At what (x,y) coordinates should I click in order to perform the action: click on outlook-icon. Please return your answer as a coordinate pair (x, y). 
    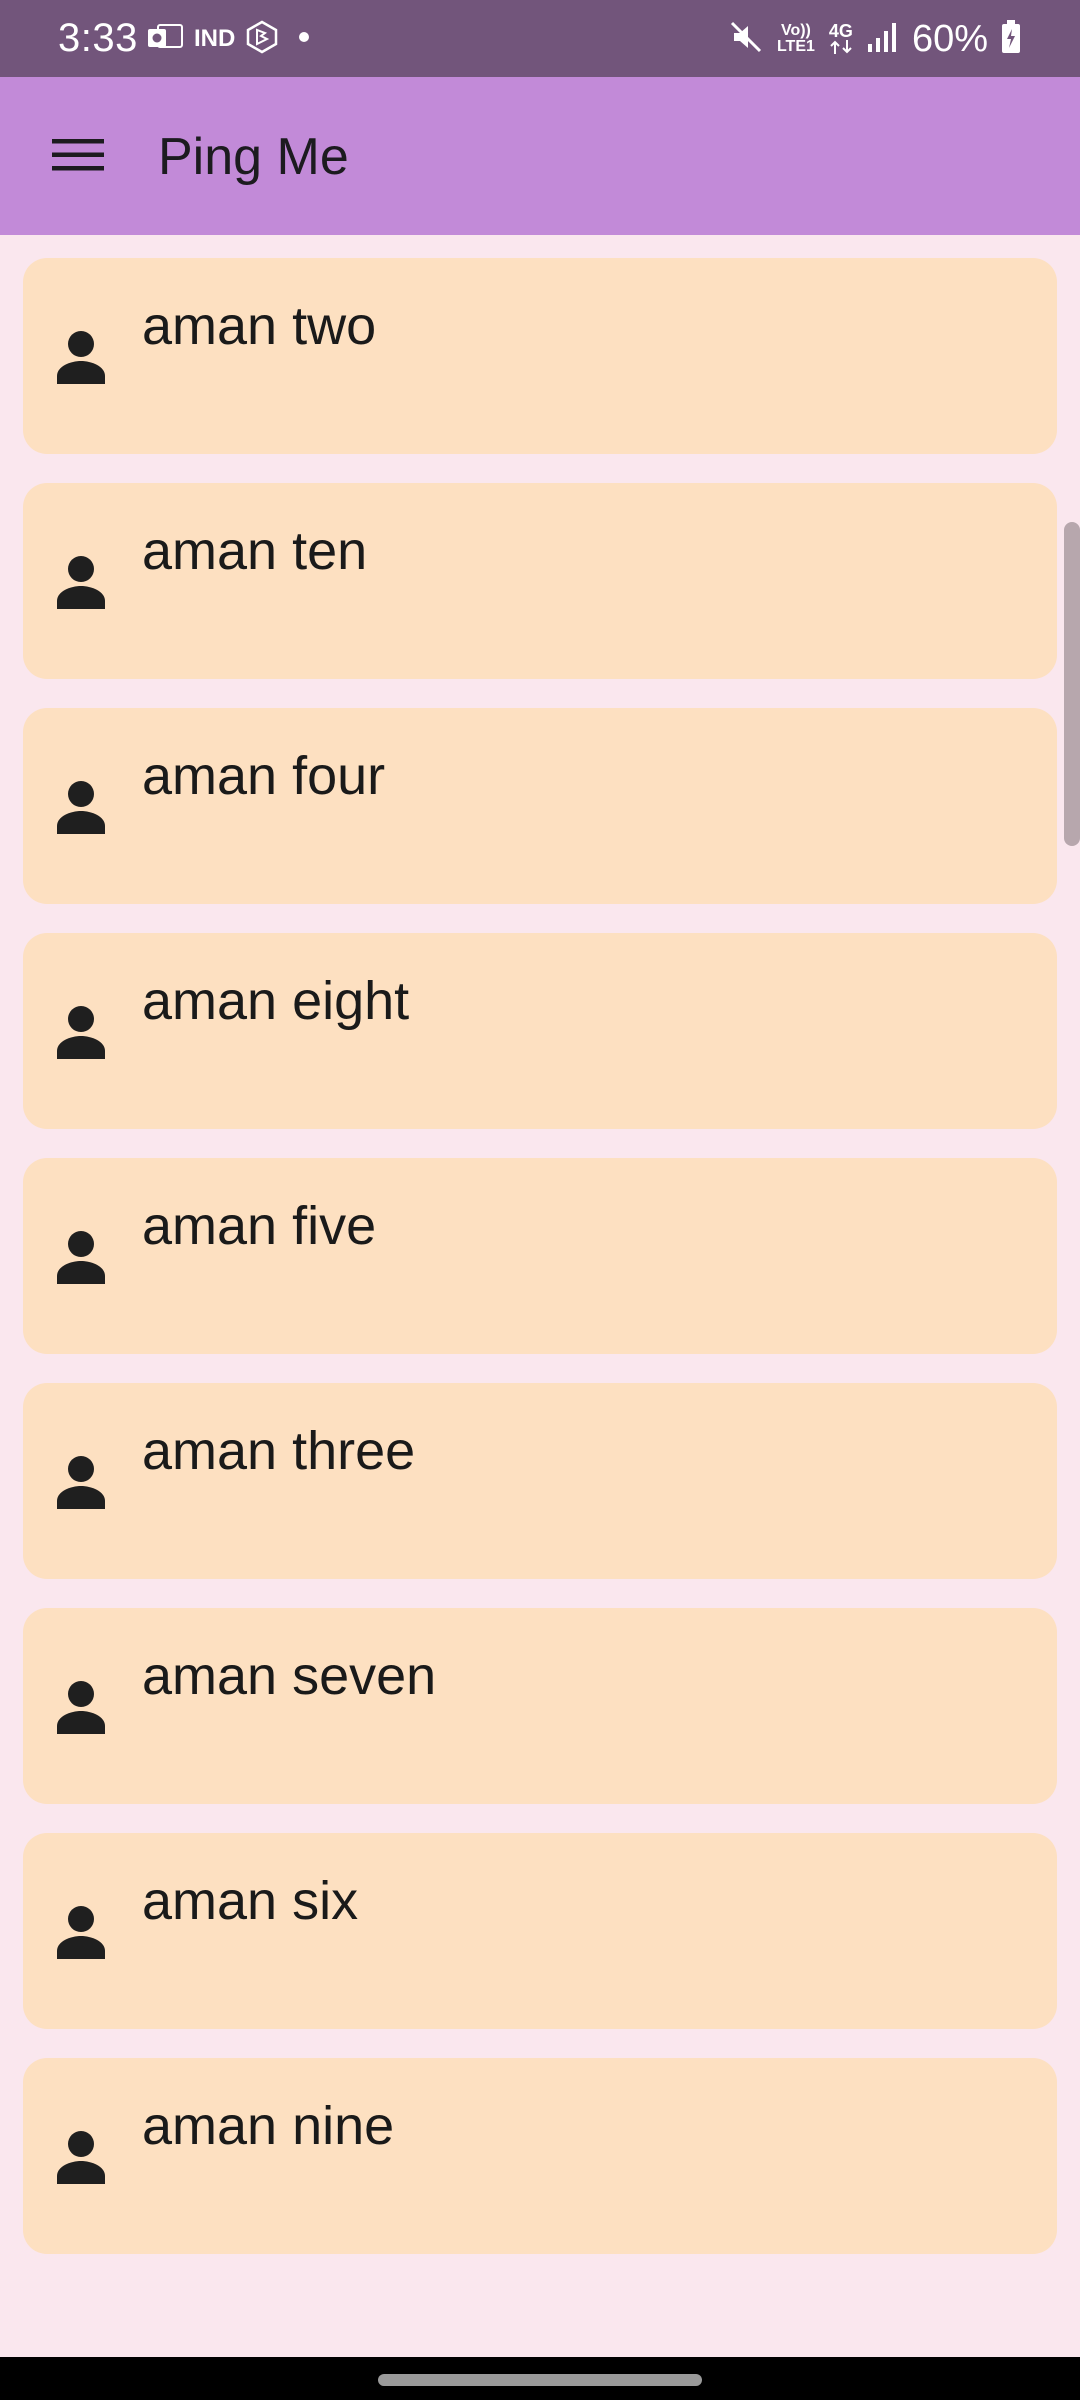
    Looking at the image, I should click on (165, 39).